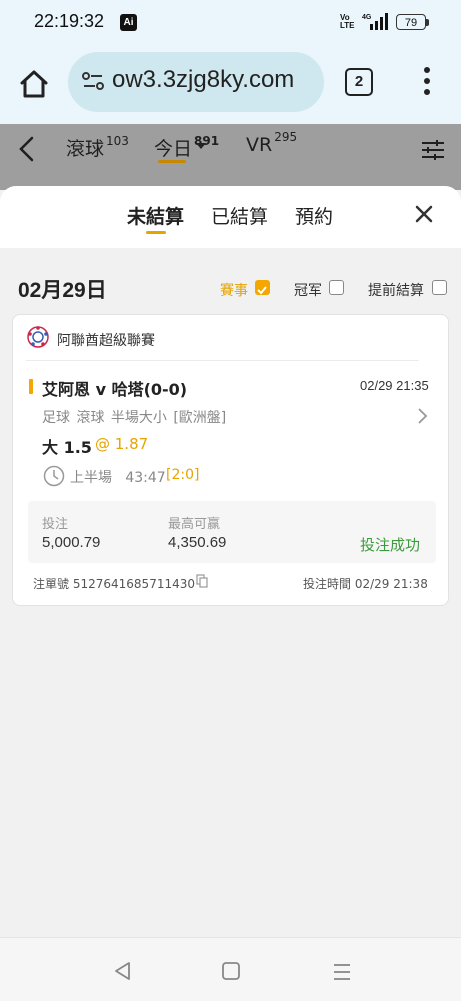 Image resolution: width=461 pixels, height=1001 pixels. Describe the element at coordinates (27, 149) in the screenshot. I see `back-arrow-icon` at that location.